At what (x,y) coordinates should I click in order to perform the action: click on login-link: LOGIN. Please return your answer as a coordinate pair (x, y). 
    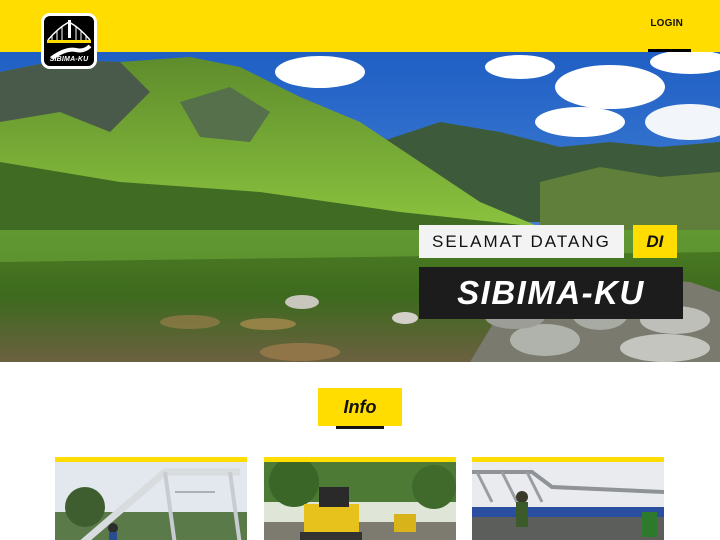
    Looking at the image, I should click on (666, 23).